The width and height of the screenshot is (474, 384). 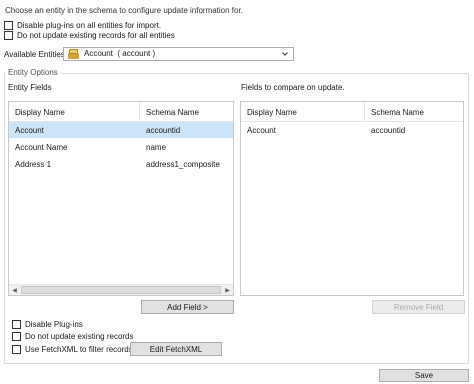 I want to click on compare-fields-label: Fields to compare on update., so click(x=293, y=87).